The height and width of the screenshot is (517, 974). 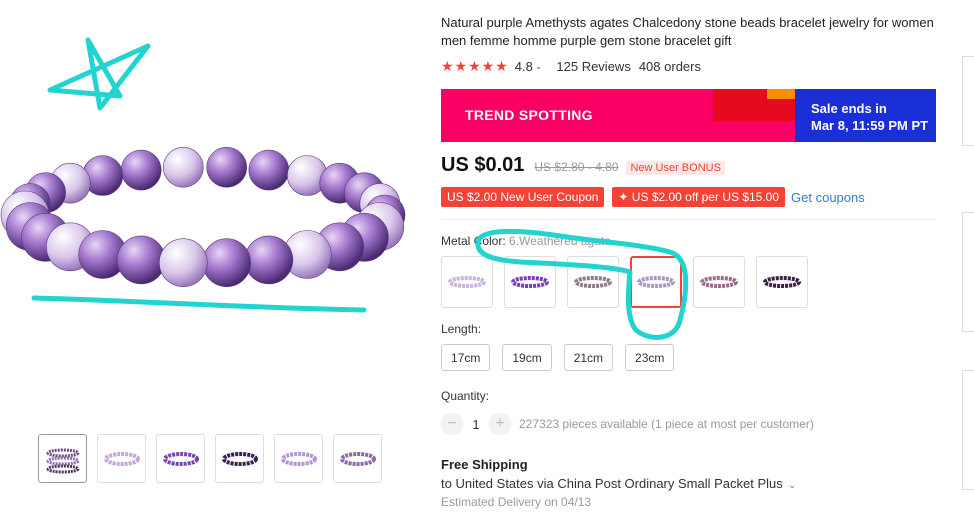 I want to click on metal-color-selected: 6.Weathered agate, so click(x=560, y=241).